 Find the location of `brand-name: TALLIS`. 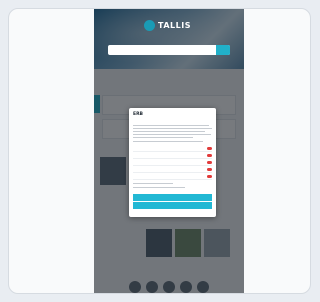

brand-name: TALLIS is located at coordinates (174, 25).